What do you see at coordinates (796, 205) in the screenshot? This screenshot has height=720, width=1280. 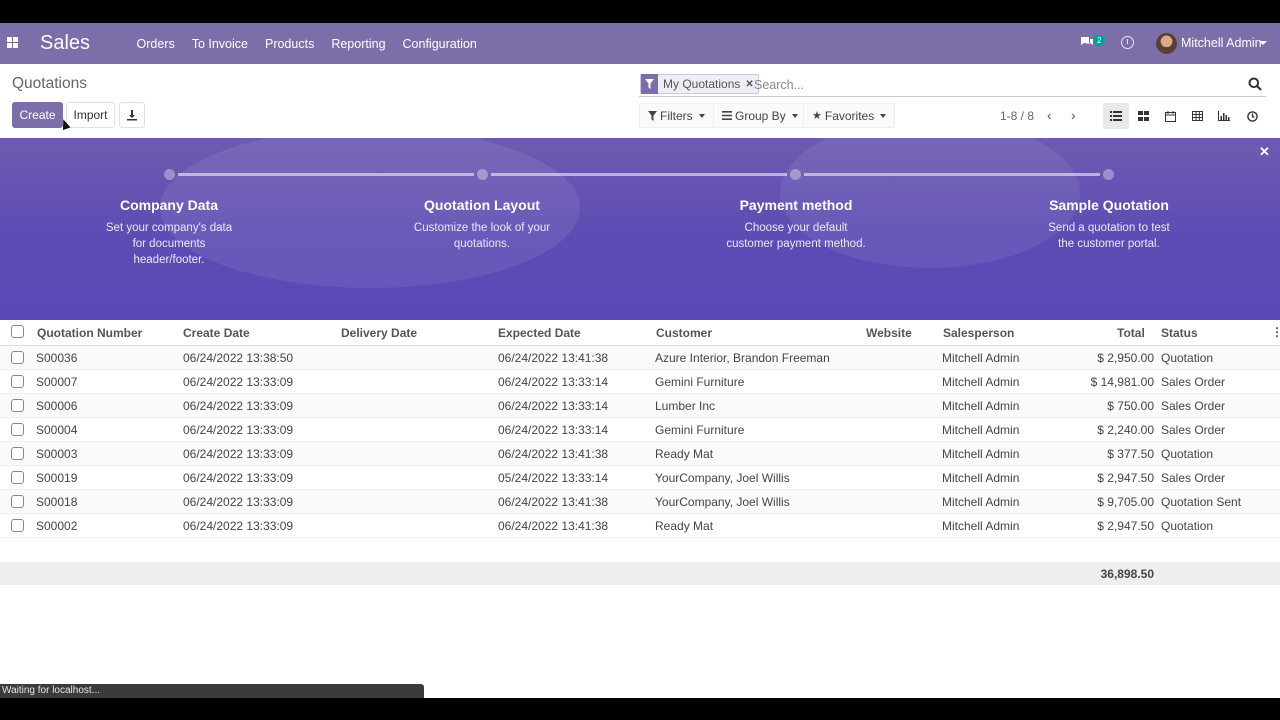 I see `step-title: Payment method` at bounding box center [796, 205].